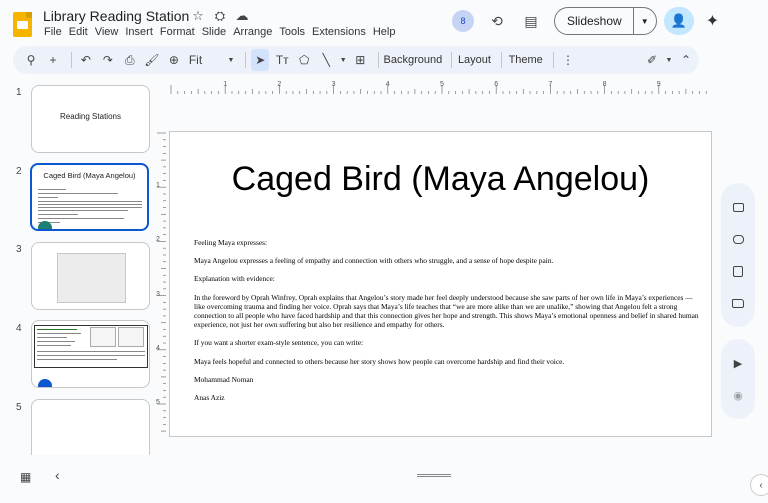 The height and width of the screenshot is (503, 768). What do you see at coordinates (550, 84) in the screenshot?
I see `ruler-number: 7` at bounding box center [550, 84].